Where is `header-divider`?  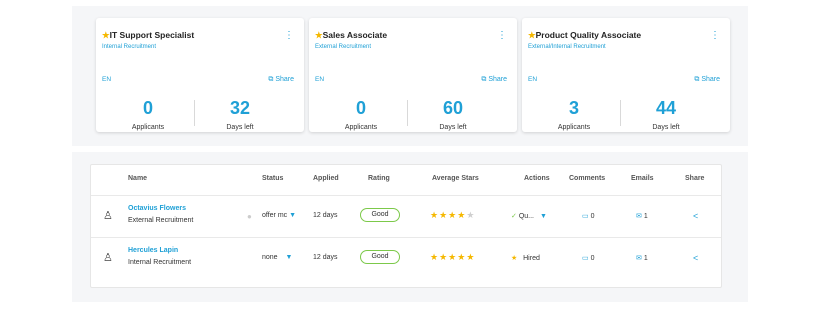
header-divider is located at coordinates (406, 195).